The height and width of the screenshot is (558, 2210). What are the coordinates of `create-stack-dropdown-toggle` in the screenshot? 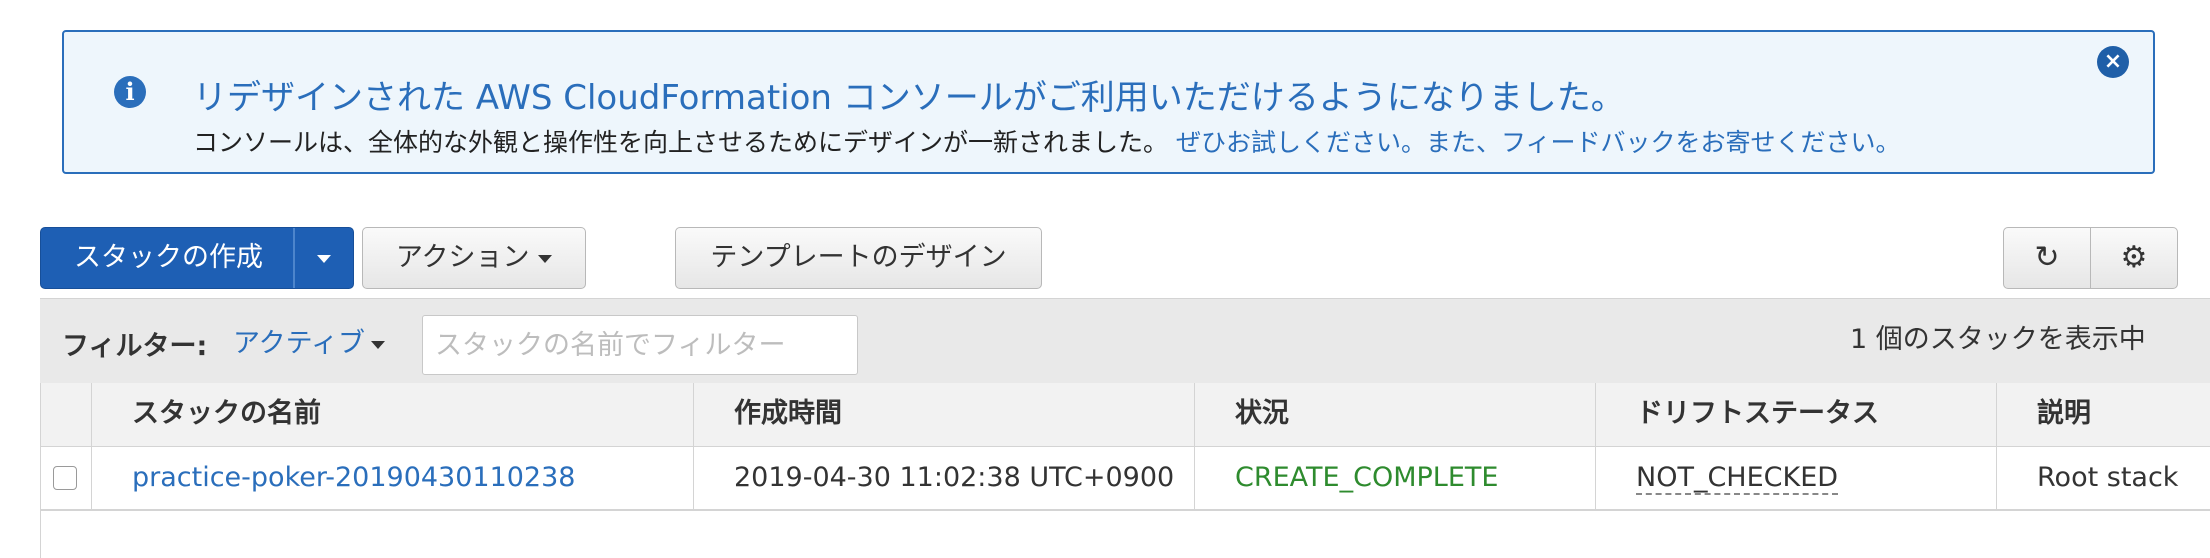 It's located at (323, 258).